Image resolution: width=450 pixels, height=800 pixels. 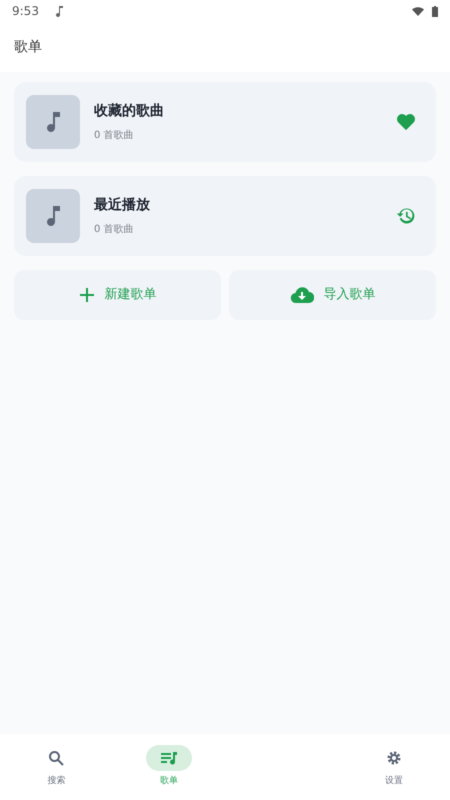 What do you see at coordinates (168, 767) in the screenshot?
I see `nav-tab: 歌单` at bounding box center [168, 767].